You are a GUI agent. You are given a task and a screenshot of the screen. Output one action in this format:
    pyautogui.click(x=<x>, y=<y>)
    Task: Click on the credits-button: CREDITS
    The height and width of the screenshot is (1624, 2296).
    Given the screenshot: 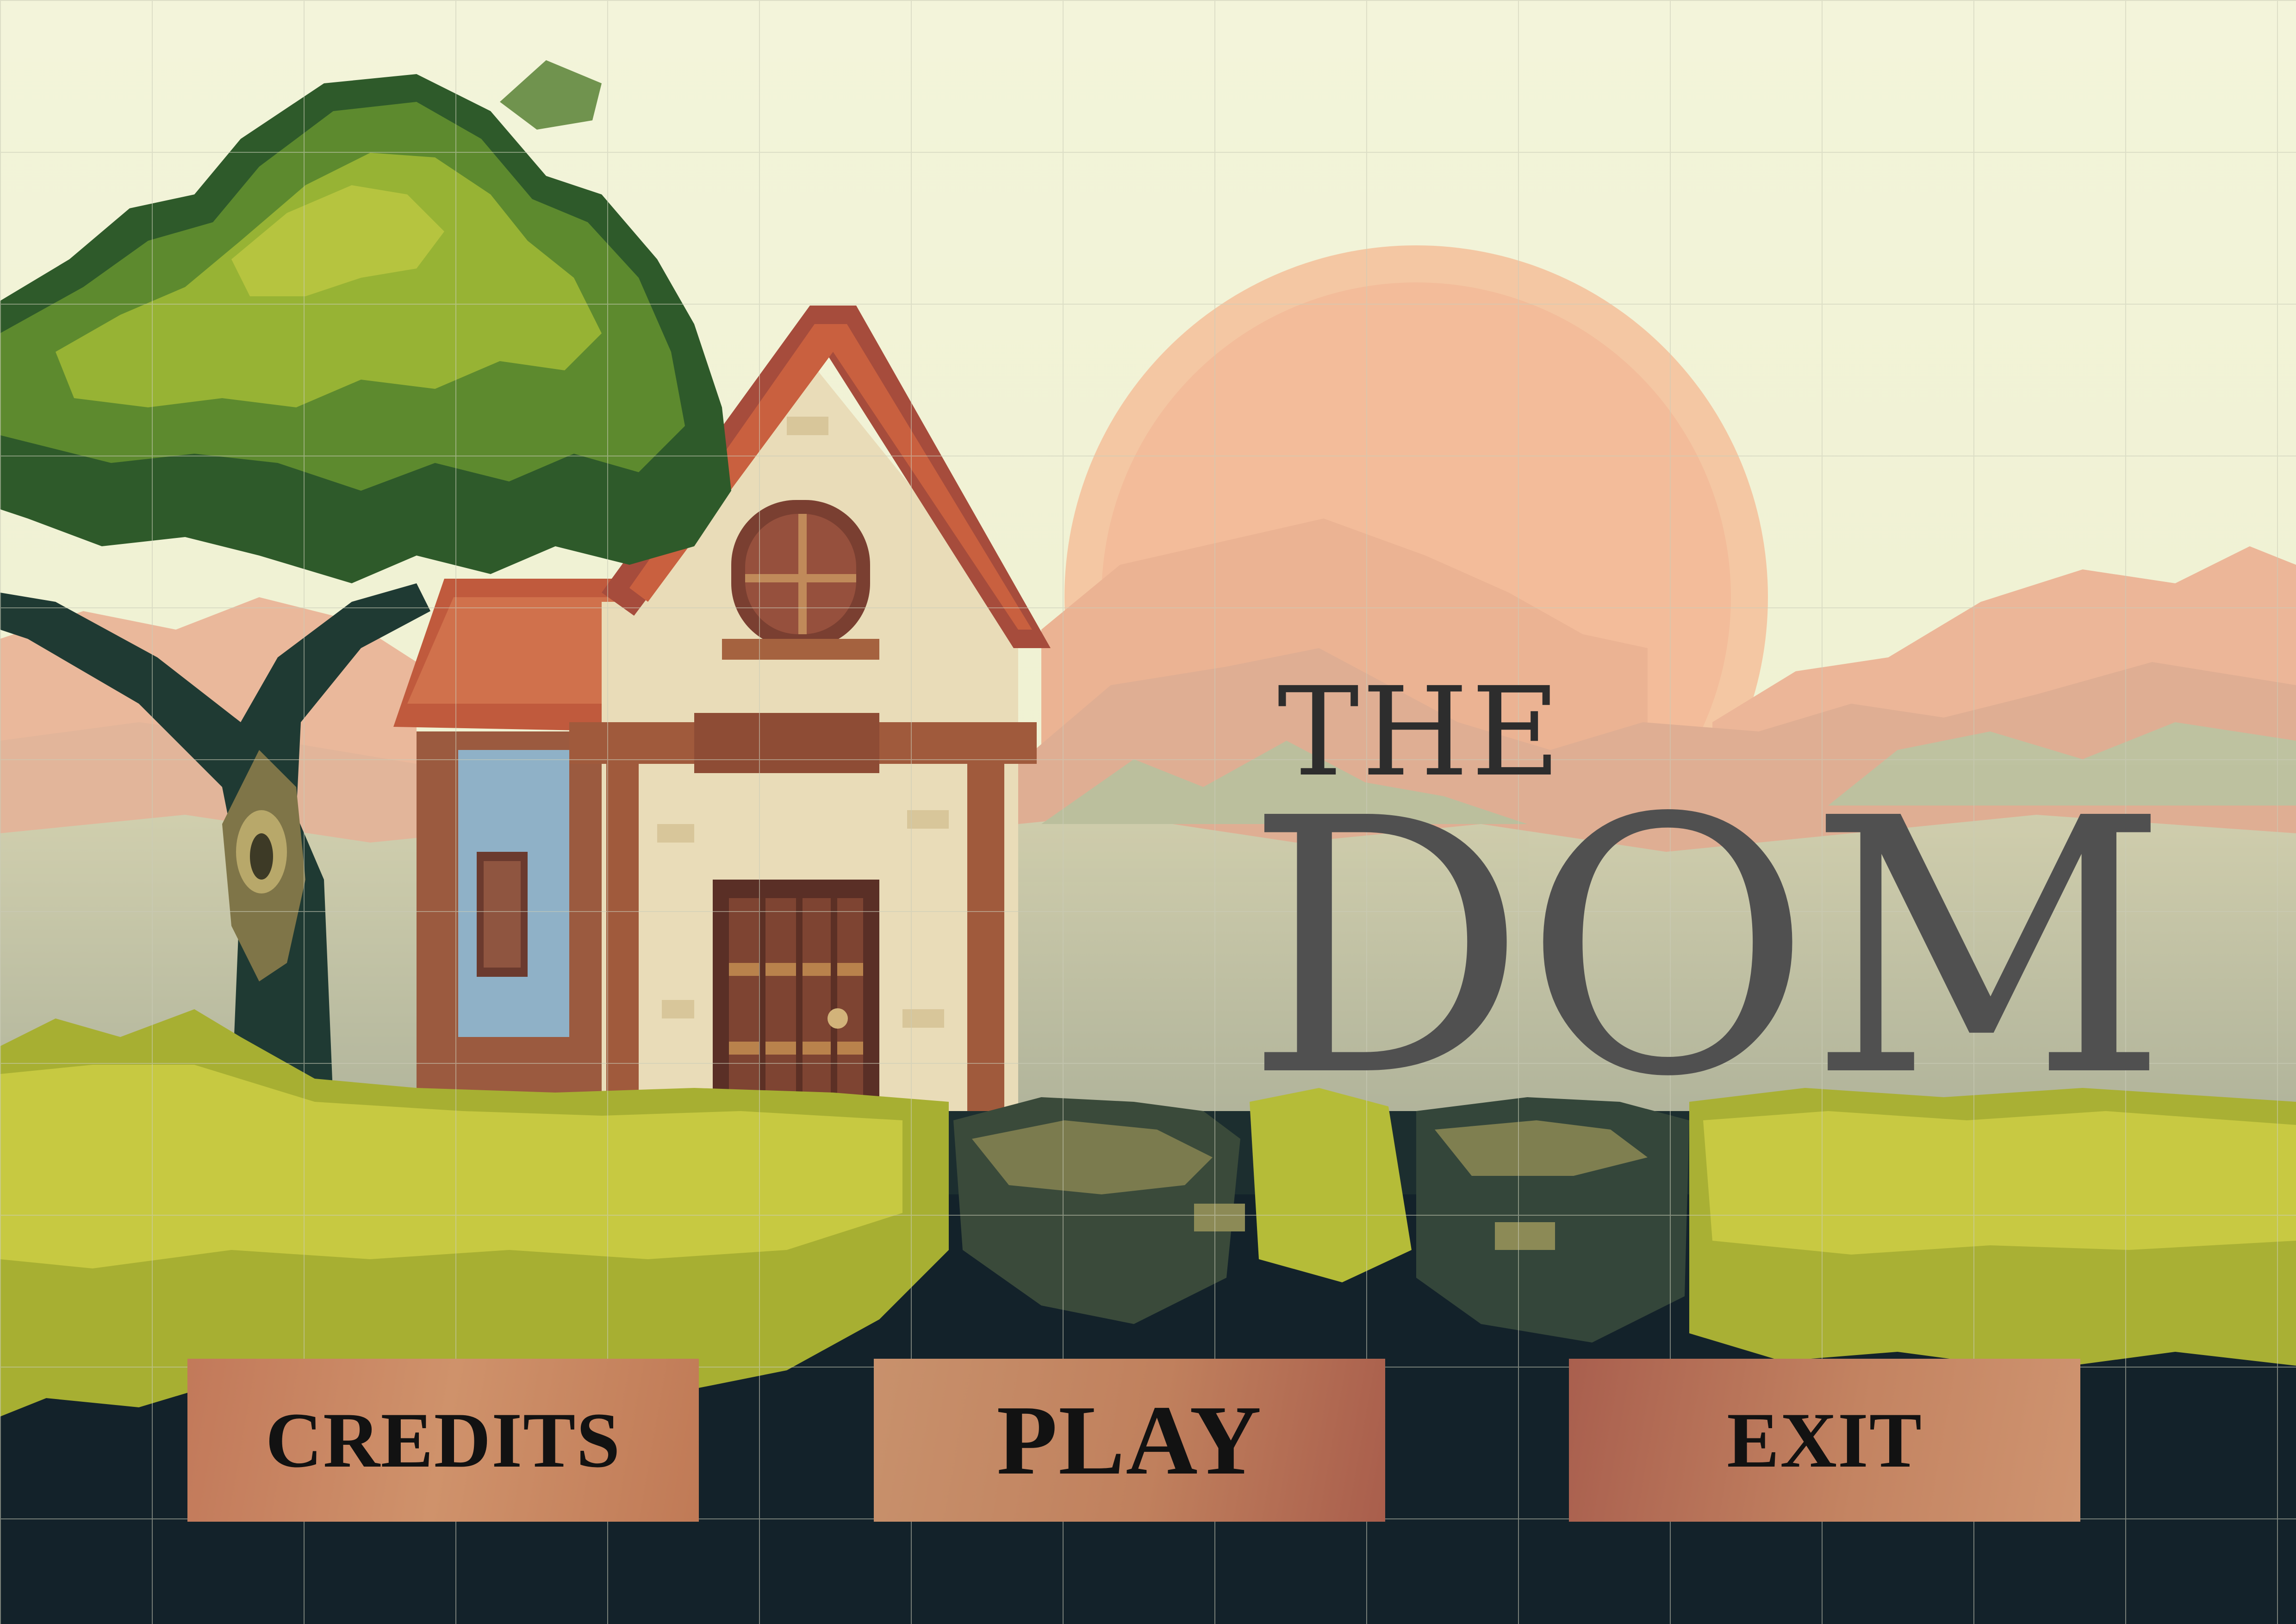 What is the action you would take?
    pyautogui.click(x=443, y=1440)
    